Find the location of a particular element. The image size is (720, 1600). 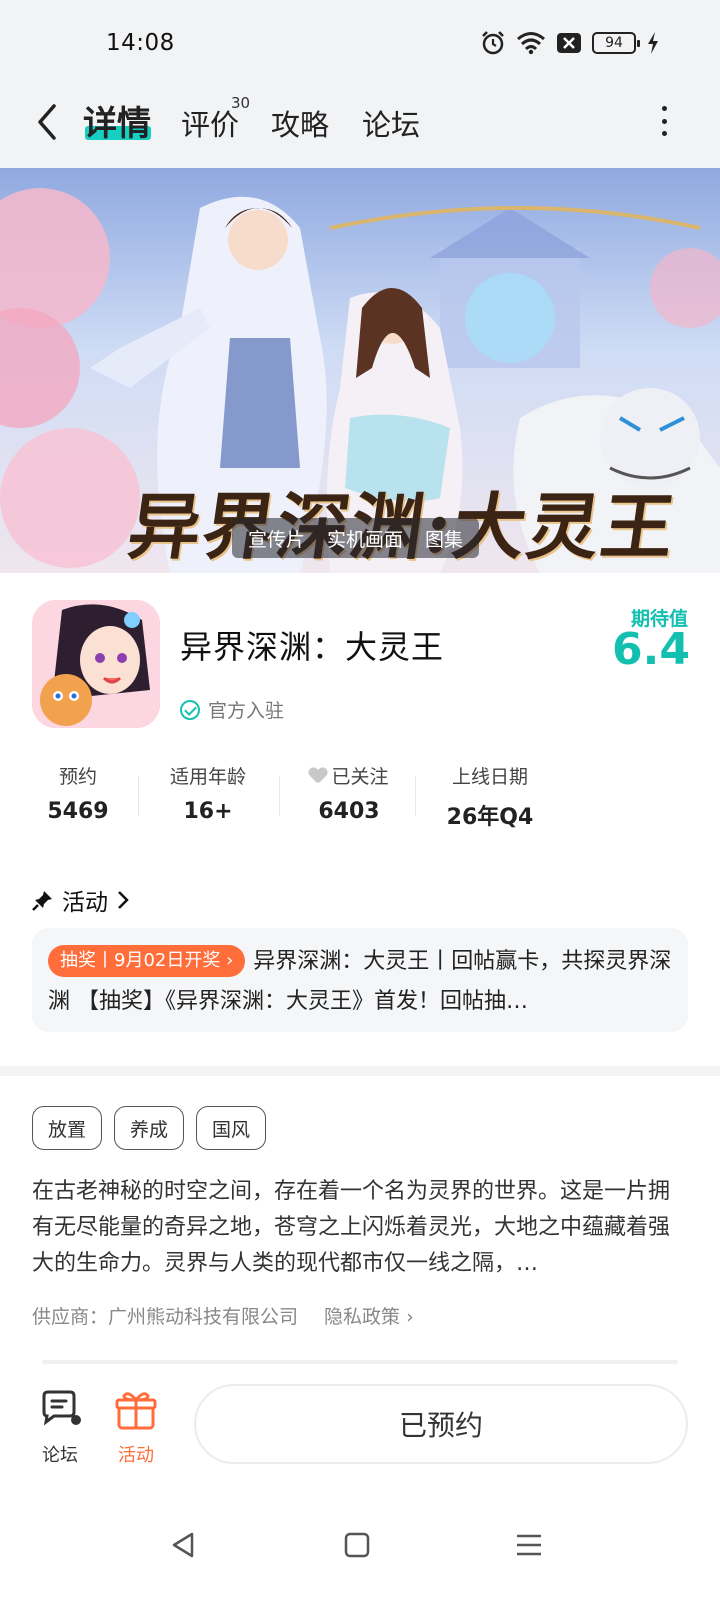

stat-value: 26年Q4 is located at coordinates (490, 817).